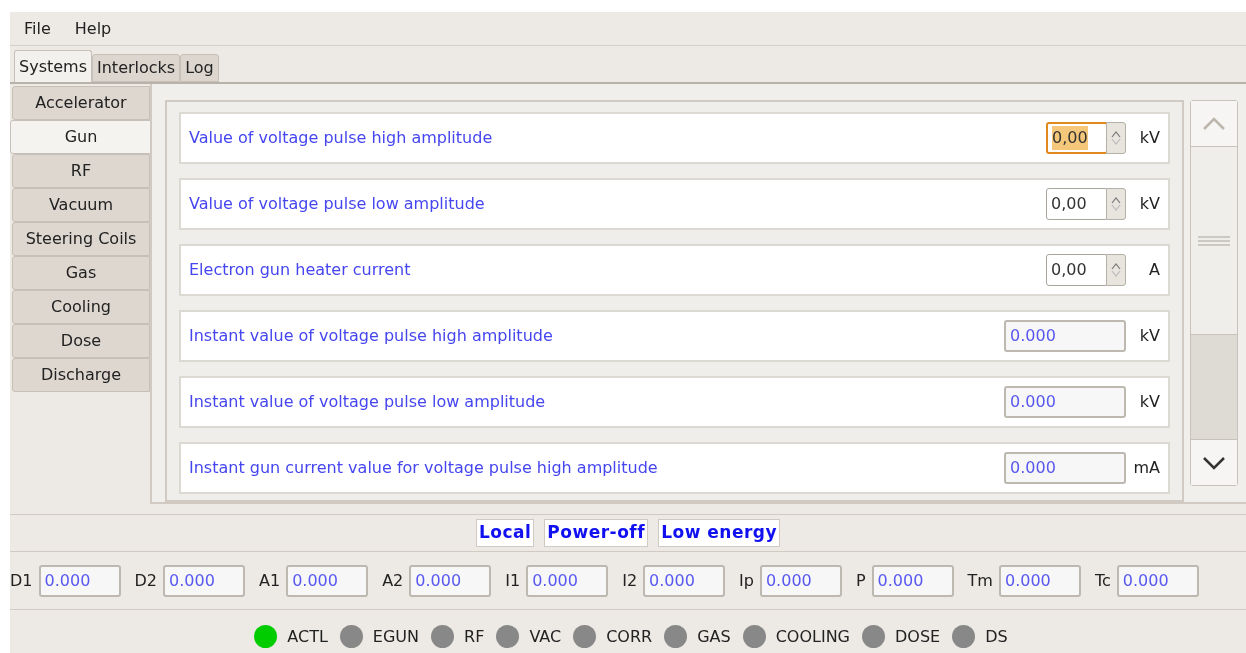  What do you see at coordinates (81, 307) in the screenshot?
I see `side-tab: Cooling` at bounding box center [81, 307].